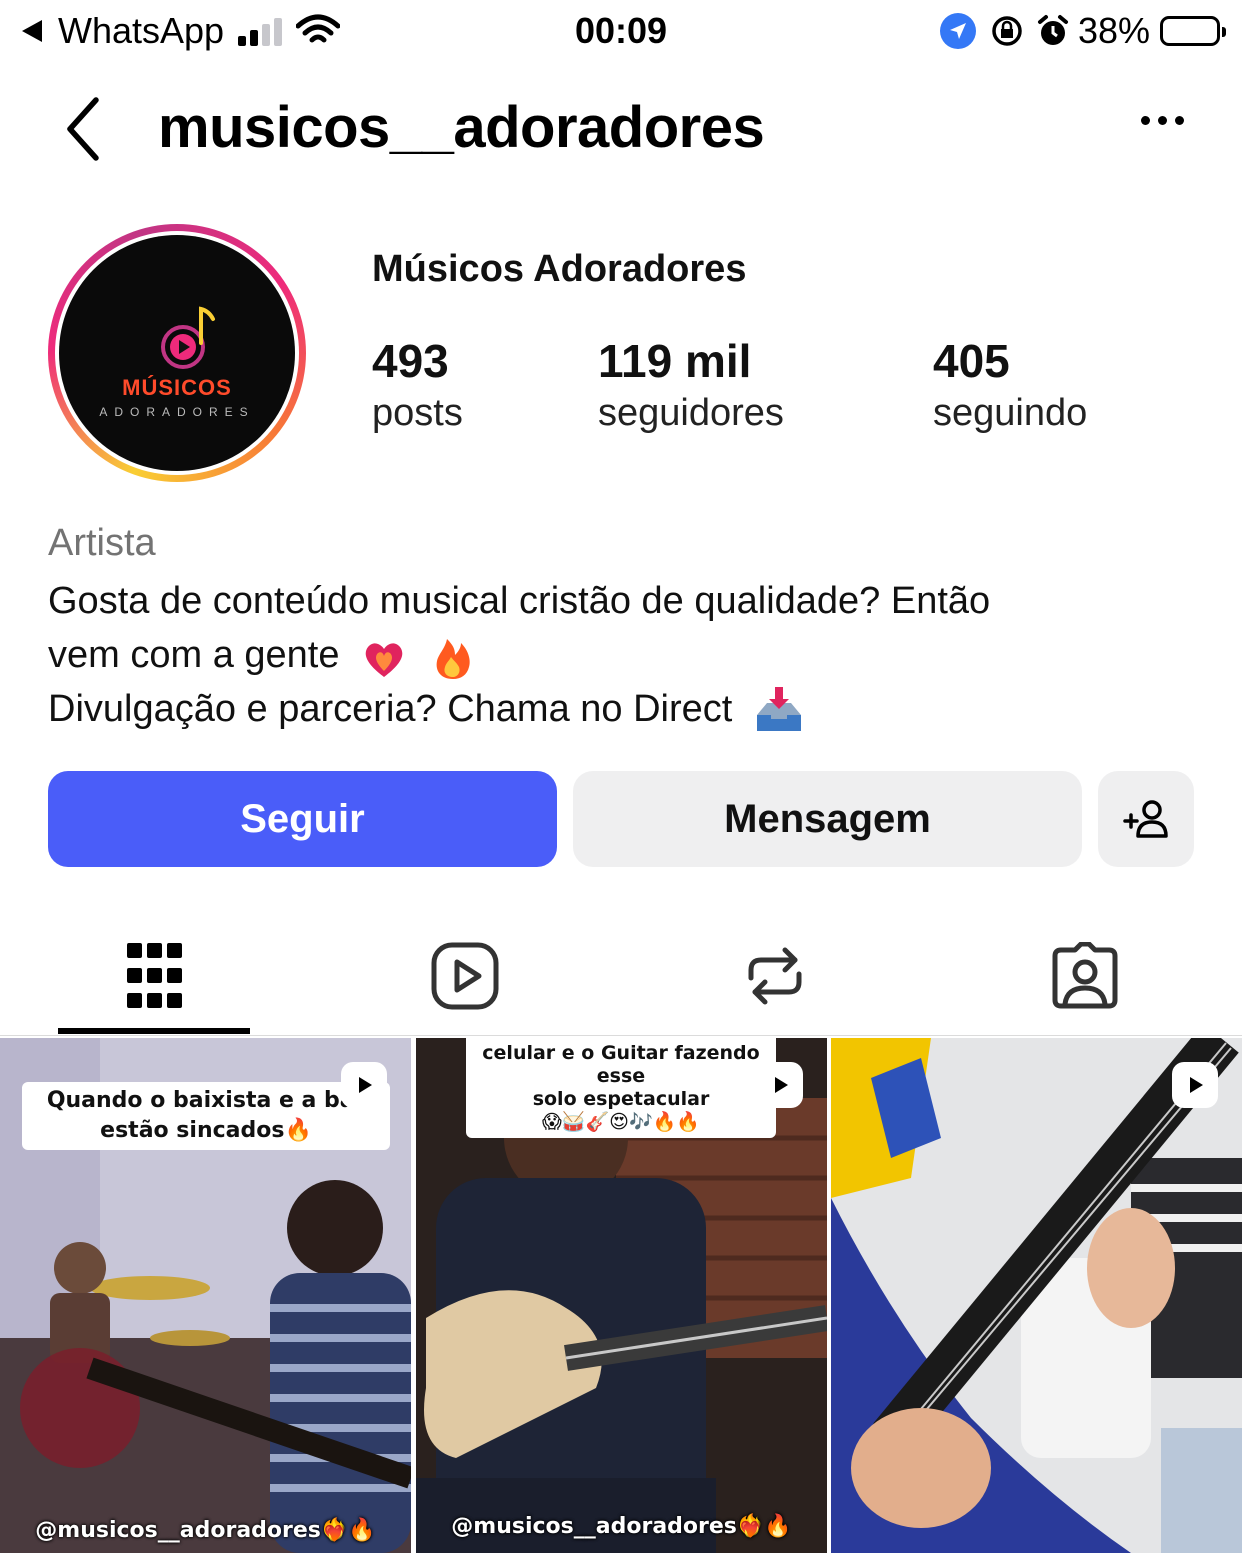 This screenshot has width=1242, height=1553. I want to click on bio-line: vem com a gente, so click(194, 655).